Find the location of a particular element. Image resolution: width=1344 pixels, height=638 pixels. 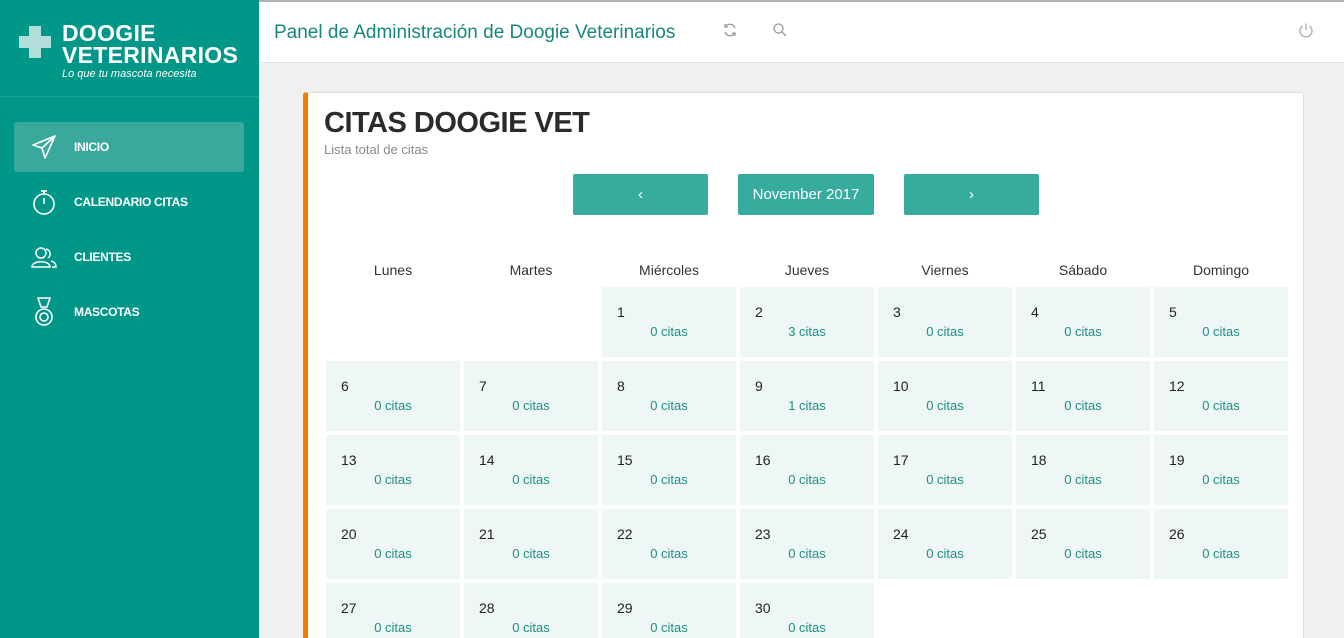

day-number: 4 is located at coordinates (1035, 312).